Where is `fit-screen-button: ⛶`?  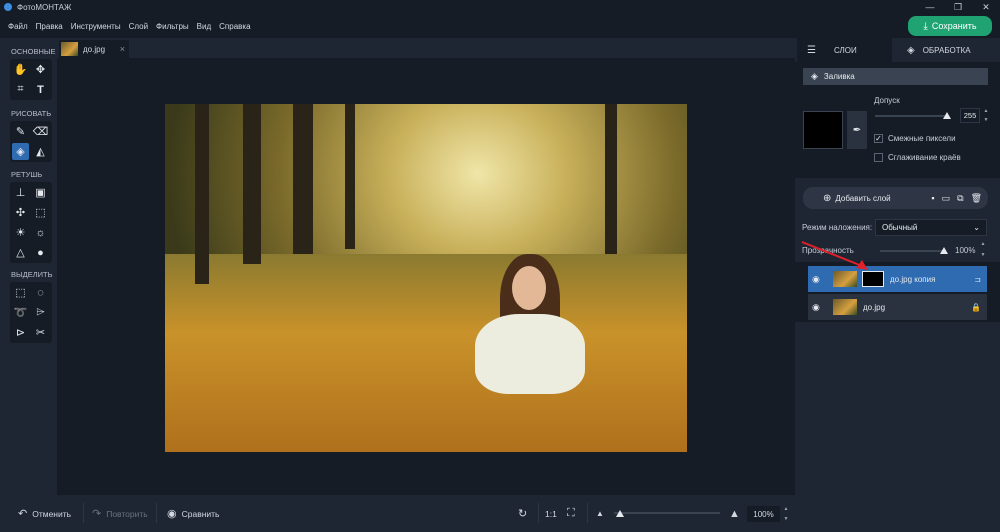 fit-screen-button: ⛶ is located at coordinates (573, 513).